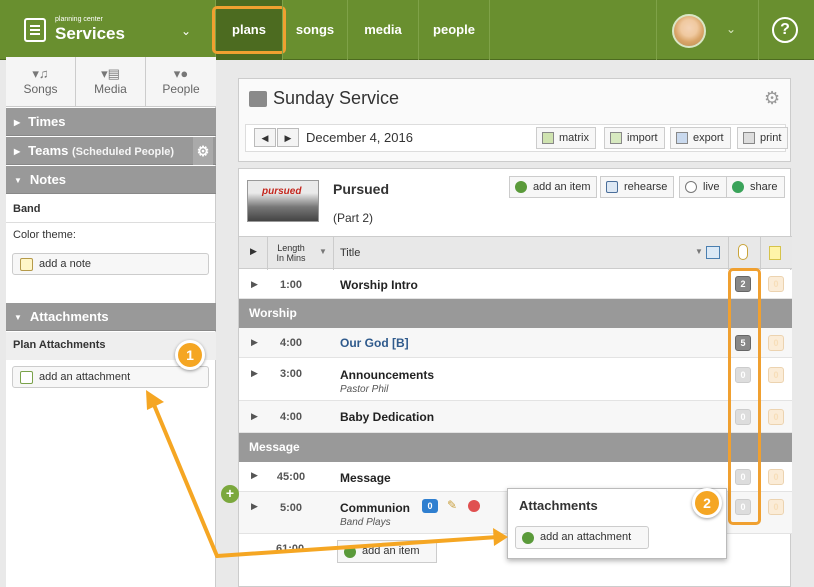 The width and height of the screenshot is (814, 587). What do you see at coordinates (566, 138) in the screenshot?
I see `matrix-button: matrix` at bounding box center [566, 138].